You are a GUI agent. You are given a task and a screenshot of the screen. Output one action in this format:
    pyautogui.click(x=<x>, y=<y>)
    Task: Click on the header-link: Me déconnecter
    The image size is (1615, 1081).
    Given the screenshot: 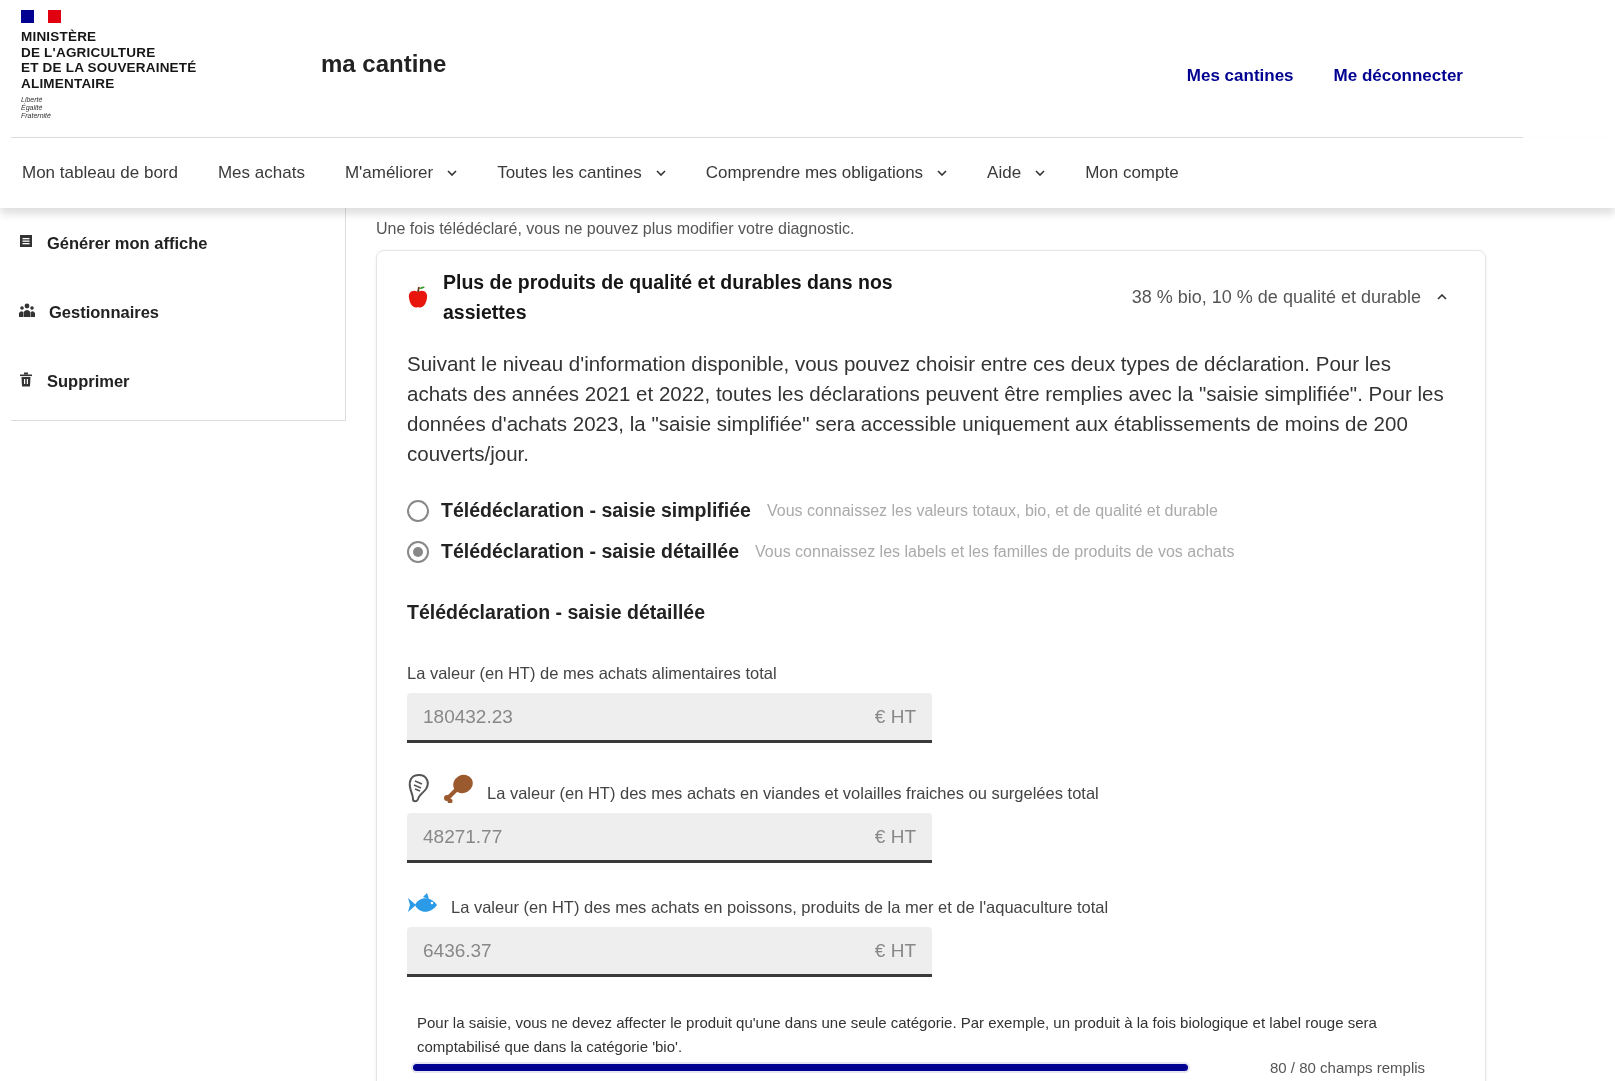 What is the action you would take?
    pyautogui.click(x=1398, y=76)
    